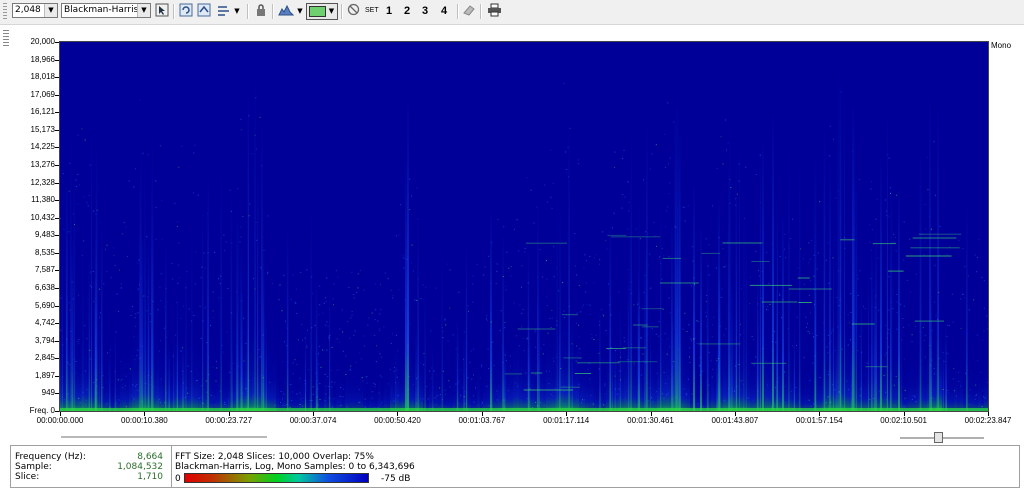 Image resolution: width=1024 pixels, height=490 pixels. What do you see at coordinates (44, 305) in the screenshot?
I see `y-tick-label: 5,690` at bounding box center [44, 305].